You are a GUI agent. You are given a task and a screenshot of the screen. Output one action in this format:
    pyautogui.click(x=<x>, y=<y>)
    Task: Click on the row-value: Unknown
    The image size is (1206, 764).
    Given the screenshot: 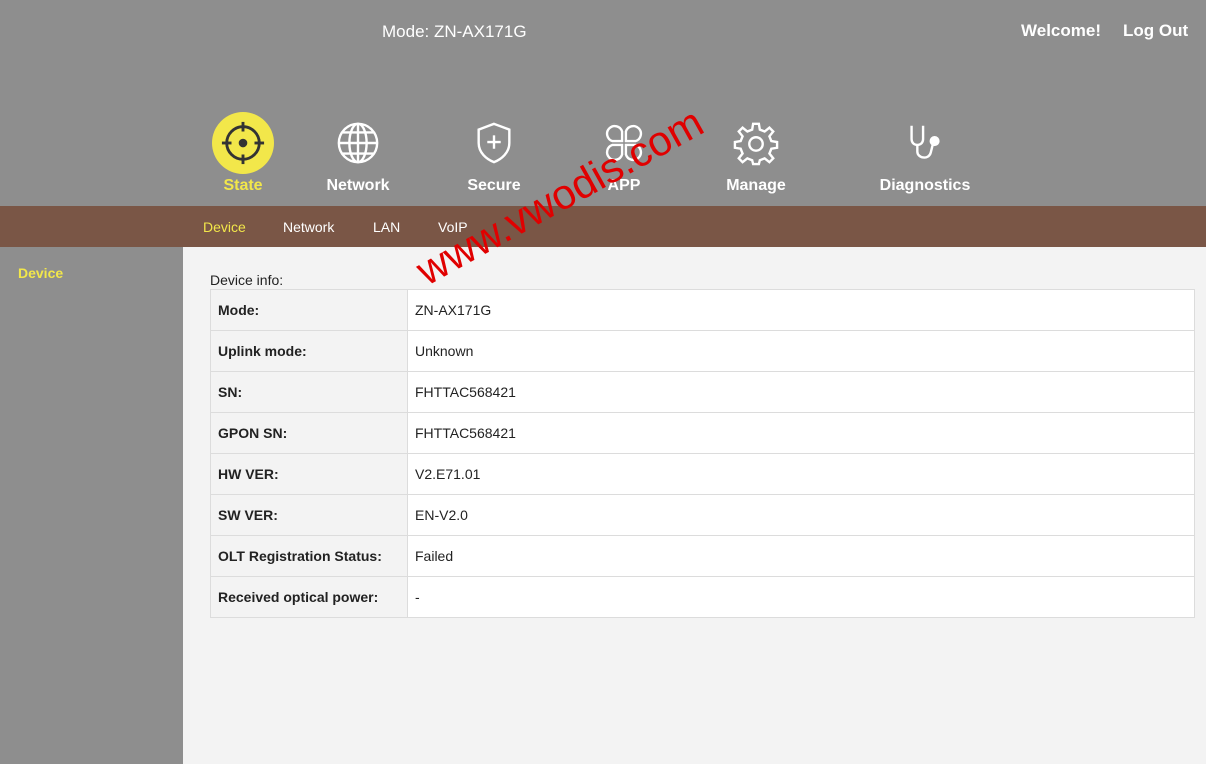 What is the action you would take?
    pyautogui.click(x=801, y=351)
    